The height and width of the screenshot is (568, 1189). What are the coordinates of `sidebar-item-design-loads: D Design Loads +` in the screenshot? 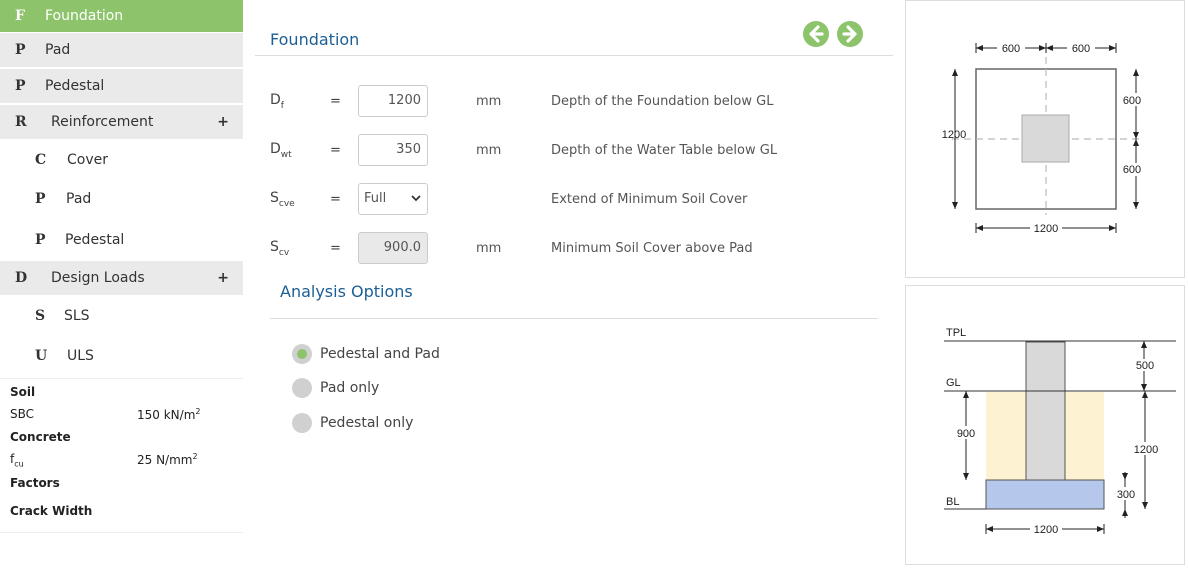 It's located at (121, 278).